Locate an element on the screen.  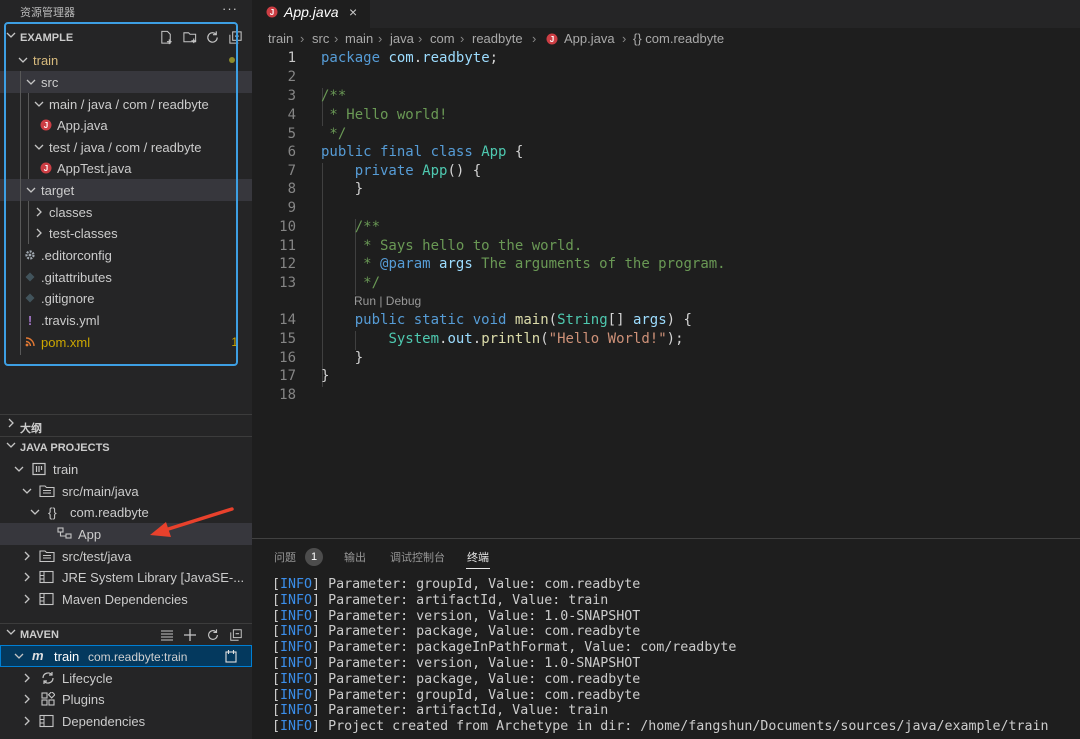
maven-lifecycle: Lifecycle is located at coordinates (126, 678).